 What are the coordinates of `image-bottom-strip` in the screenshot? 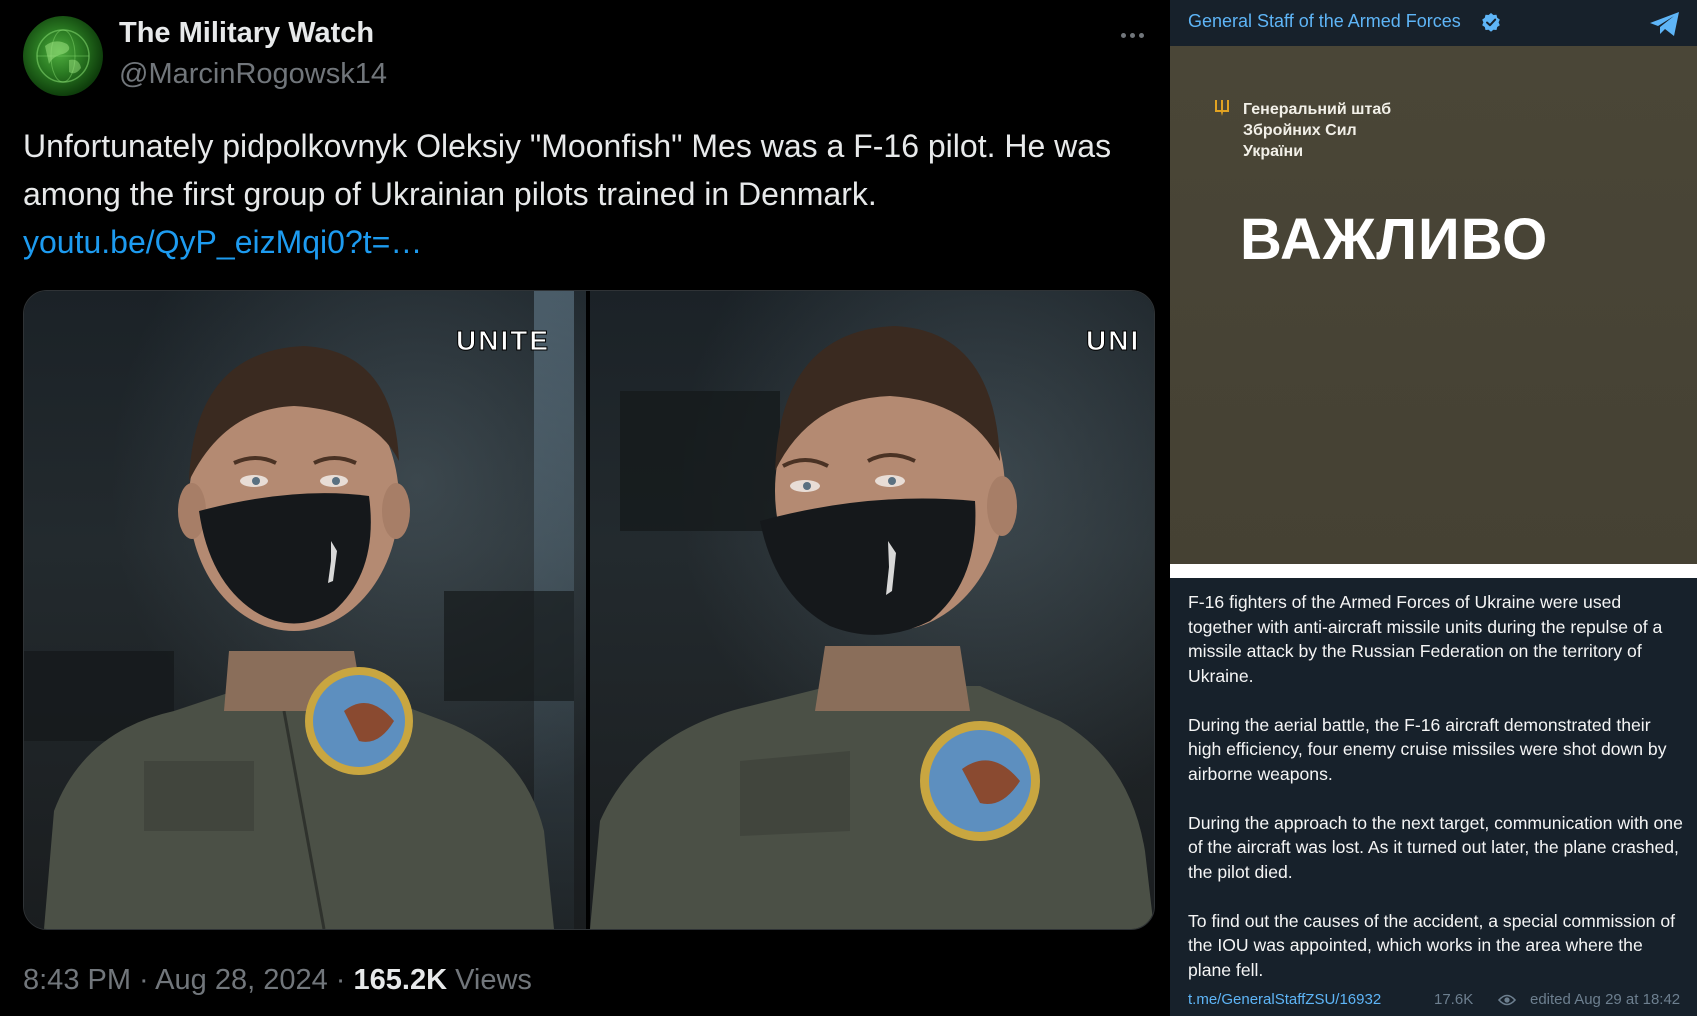 It's located at (1433, 571).